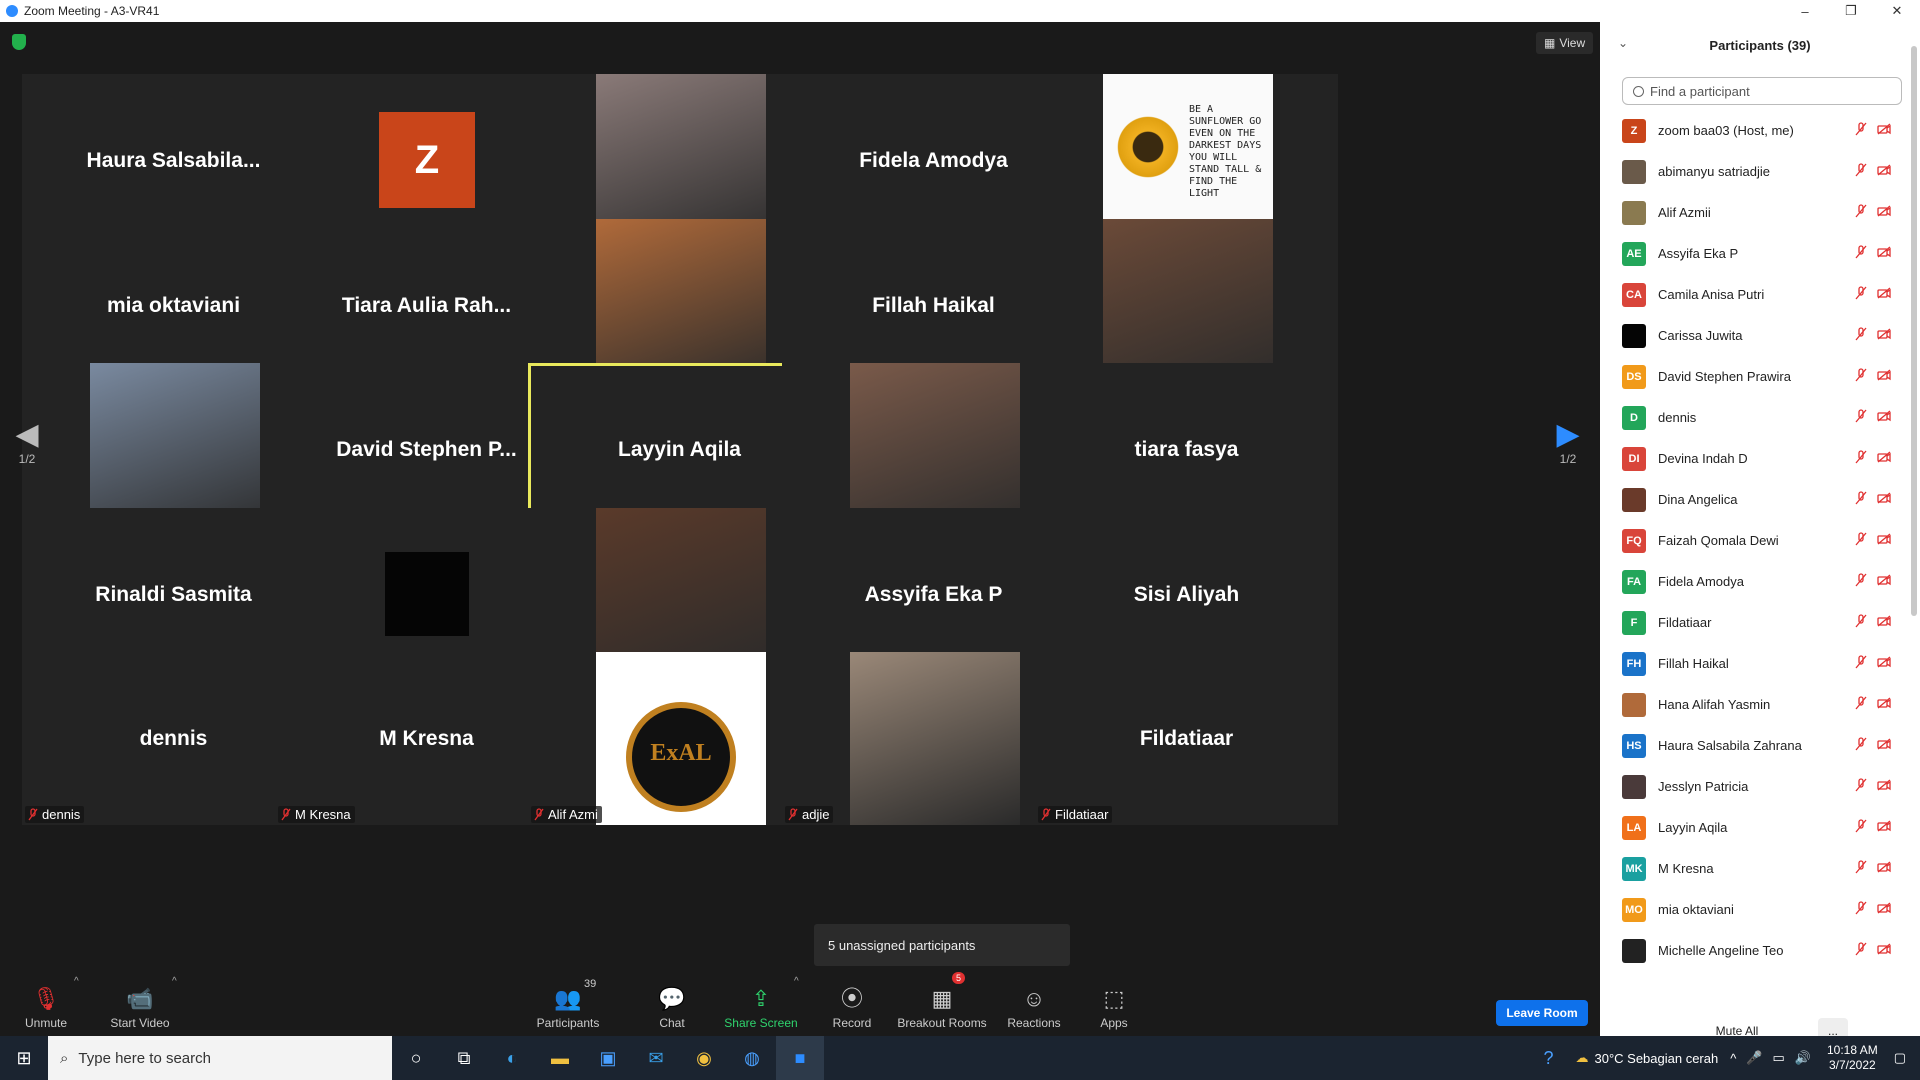  I want to click on participant-name: Jesslyn Patricia, so click(1703, 786).